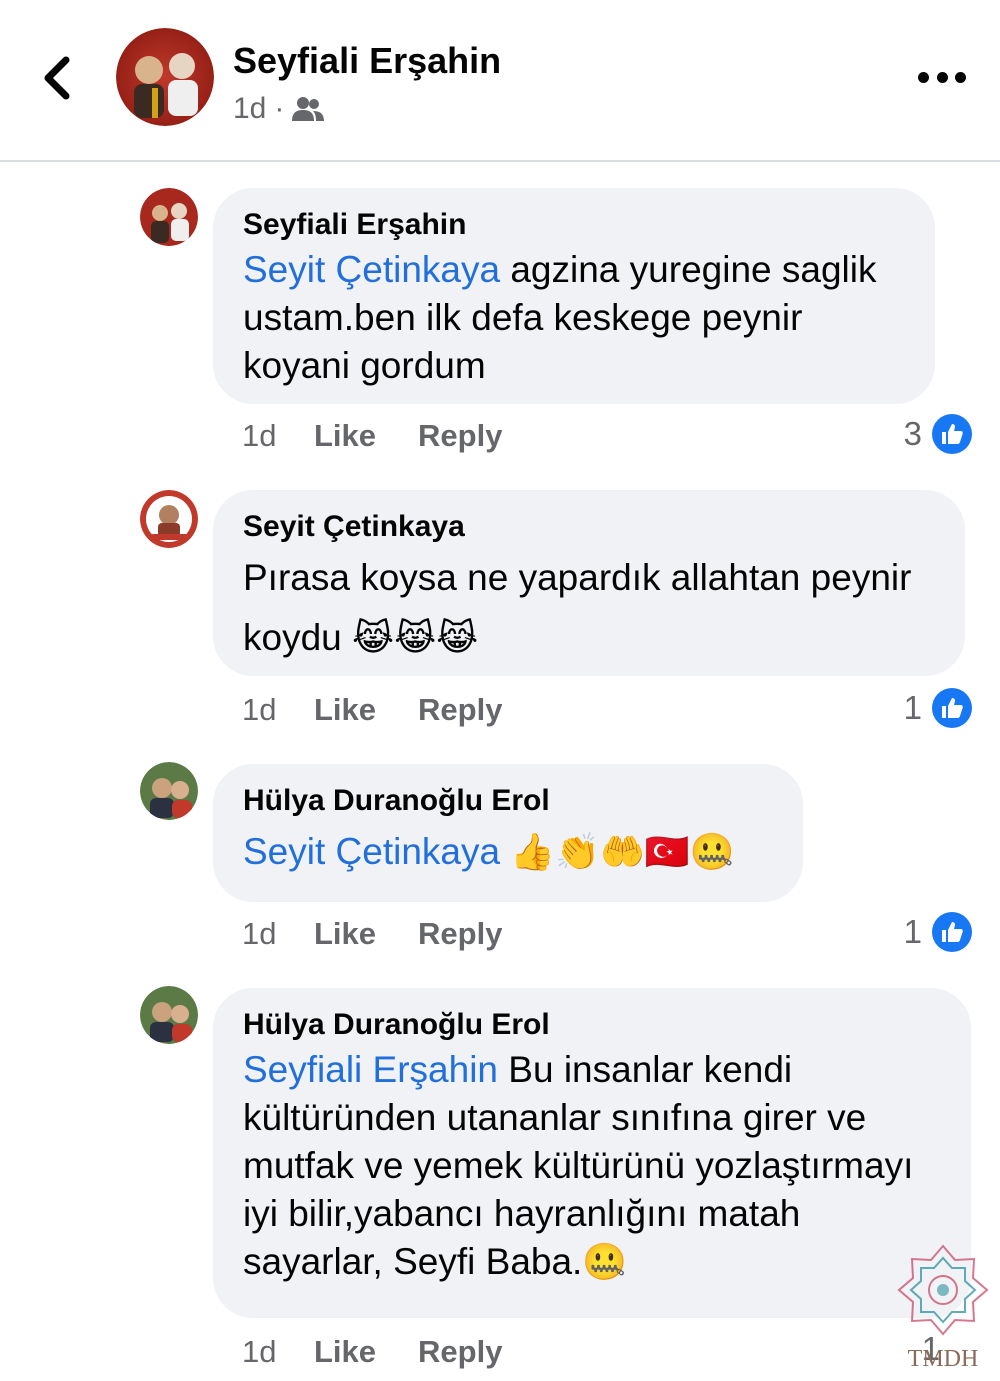  What do you see at coordinates (165, 77) in the screenshot?
I see `author-avatar` at bounding box center [165, 77].